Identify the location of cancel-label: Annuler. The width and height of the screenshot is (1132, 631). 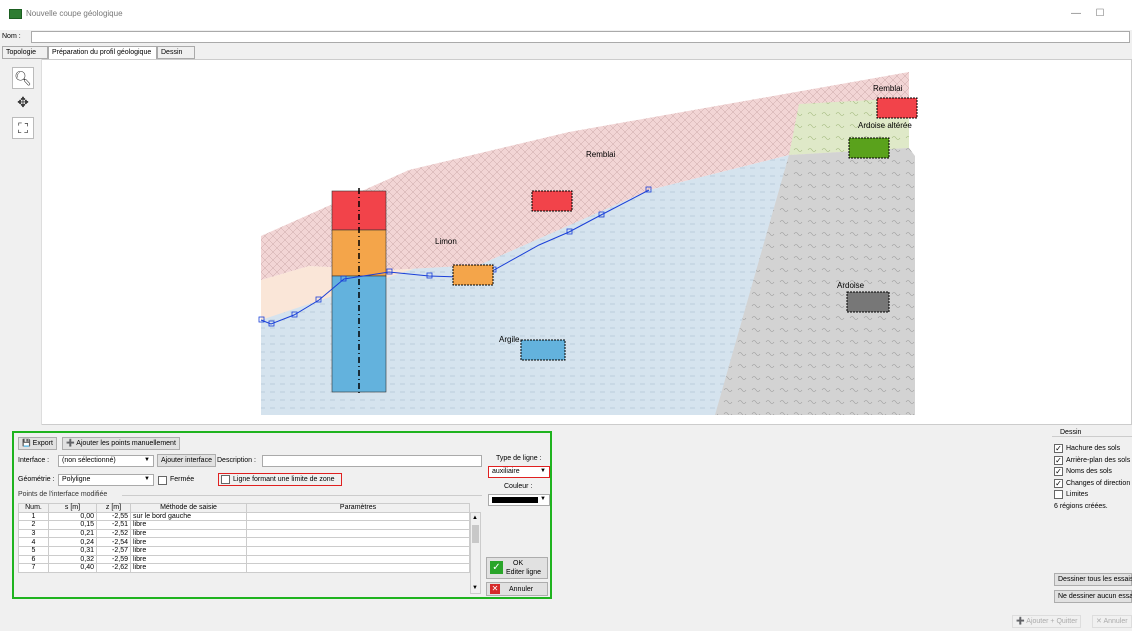
(521, 589).